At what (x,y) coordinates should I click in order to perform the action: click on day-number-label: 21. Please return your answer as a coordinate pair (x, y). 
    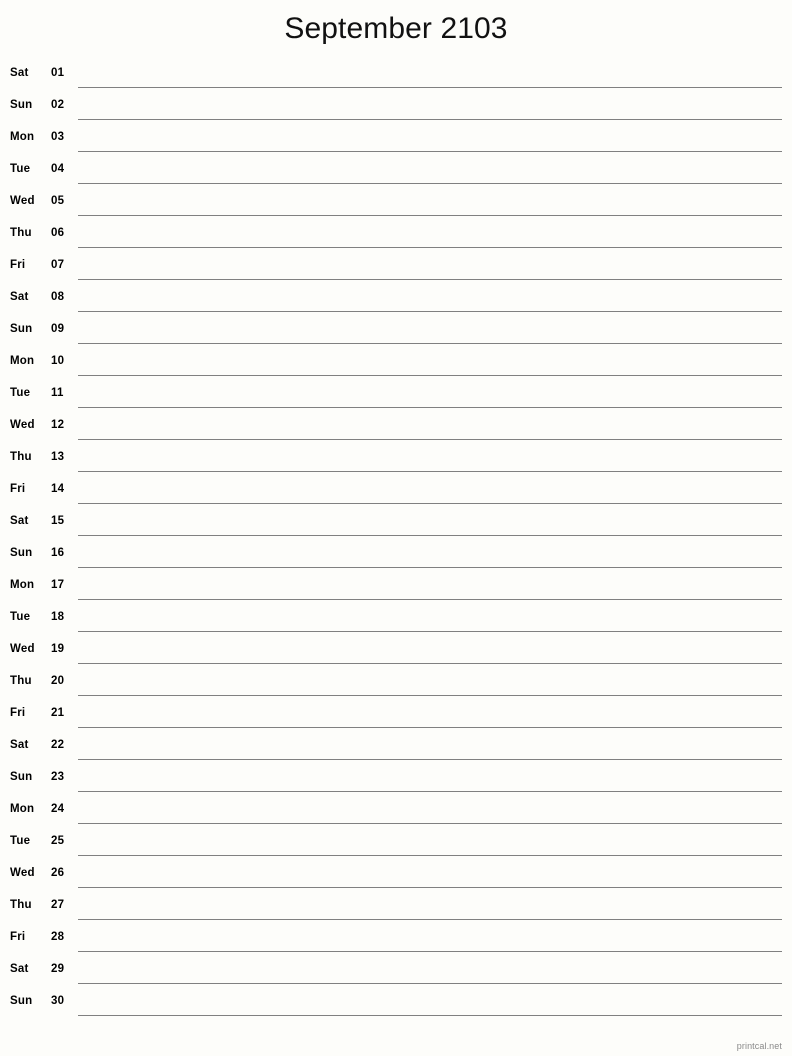
    Looking at the image, I should click on (58, 713).